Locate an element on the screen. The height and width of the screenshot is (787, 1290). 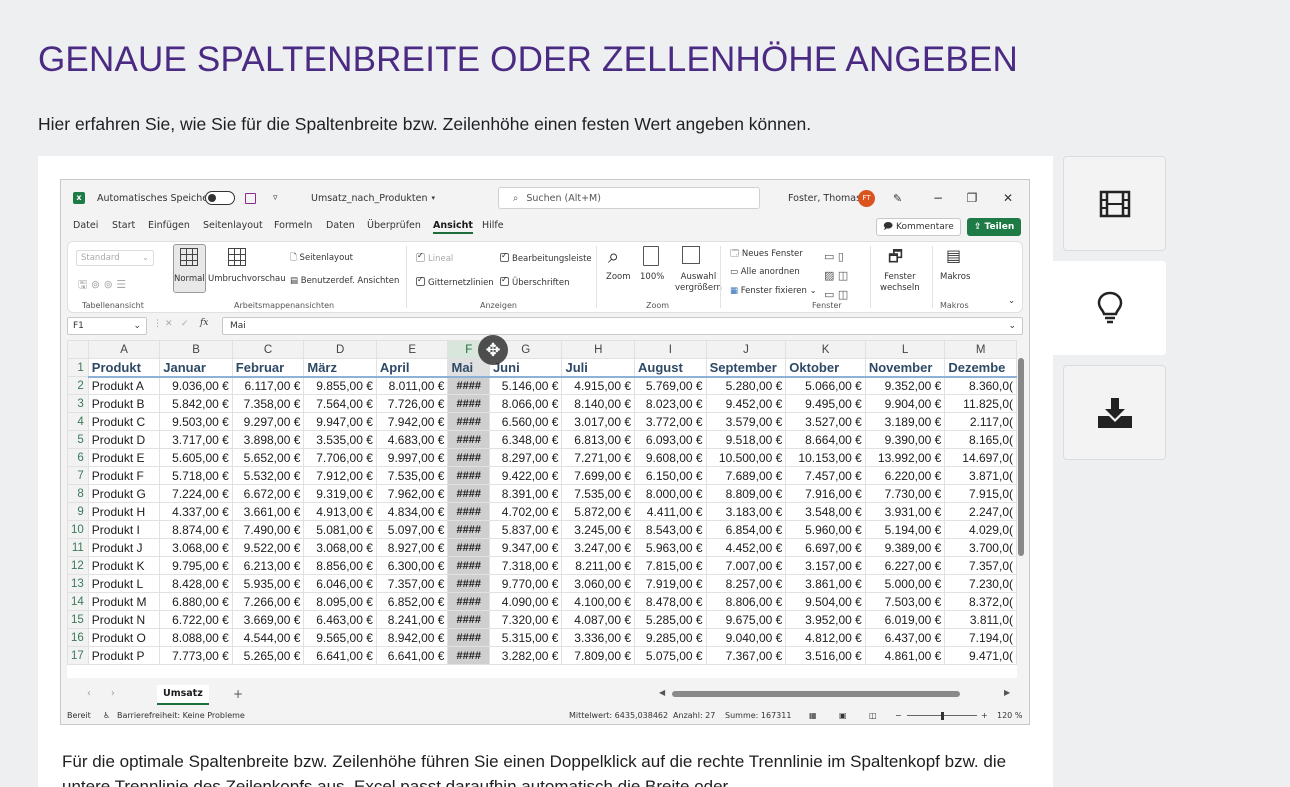
cell: 3.060,00 € is located at coordinates (598, 583).